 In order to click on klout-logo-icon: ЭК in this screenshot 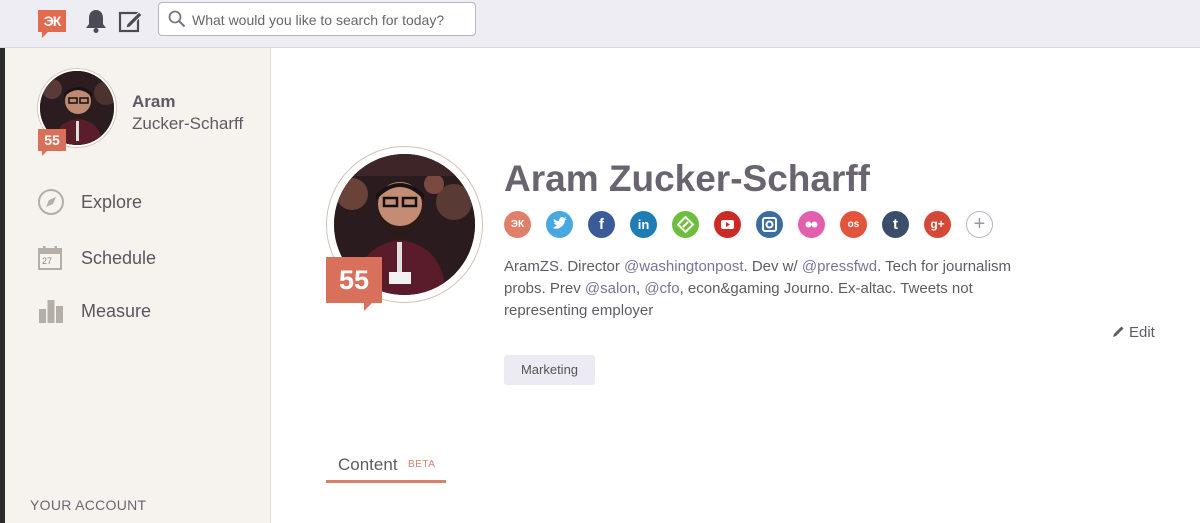, I will do `click(52, 24)`.